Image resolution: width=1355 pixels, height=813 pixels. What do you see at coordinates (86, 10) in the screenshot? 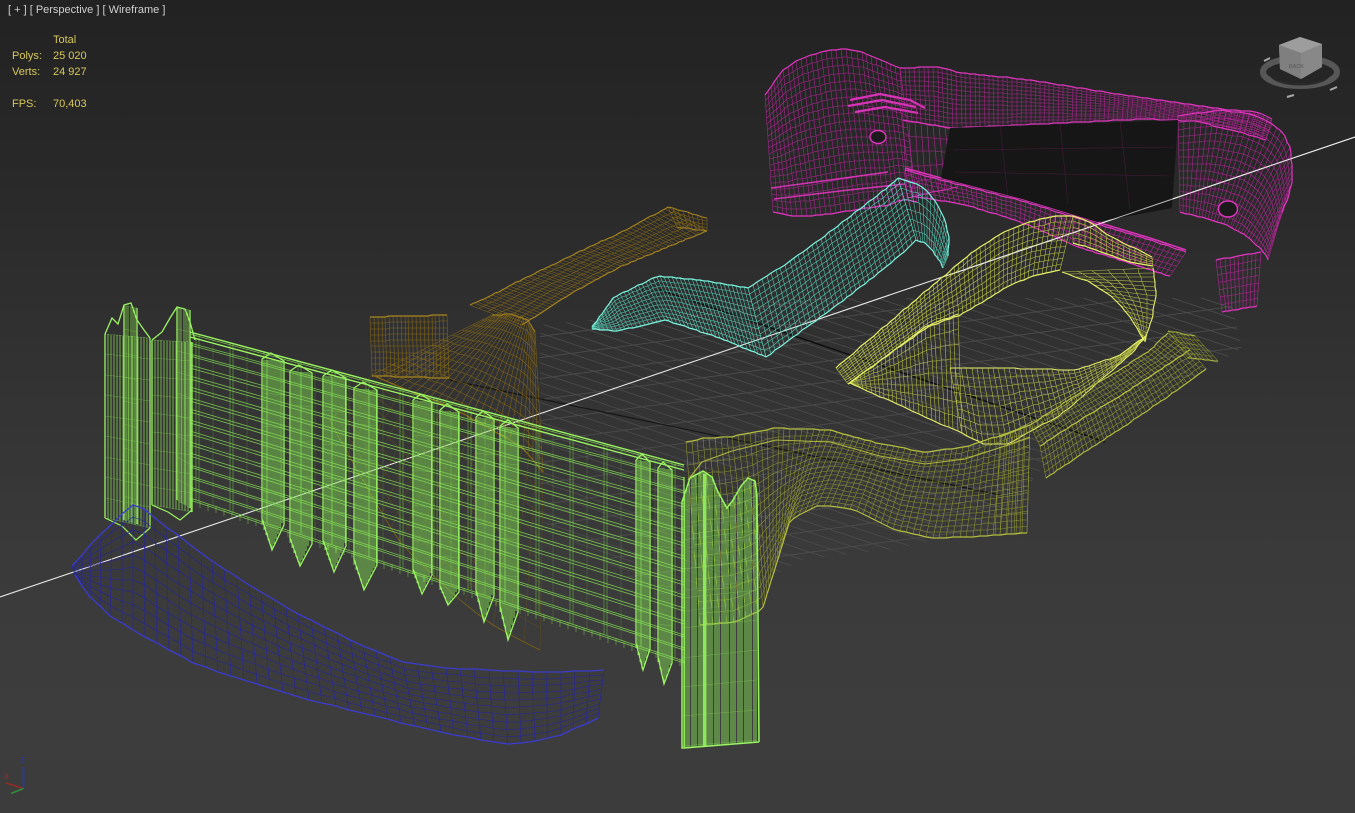
I see `svg-text:[ + ] [ Perspective ] [ Wirefr: [ + ] [ Perspective ] [ Wireframe ]` at bounding box center [86, 10].